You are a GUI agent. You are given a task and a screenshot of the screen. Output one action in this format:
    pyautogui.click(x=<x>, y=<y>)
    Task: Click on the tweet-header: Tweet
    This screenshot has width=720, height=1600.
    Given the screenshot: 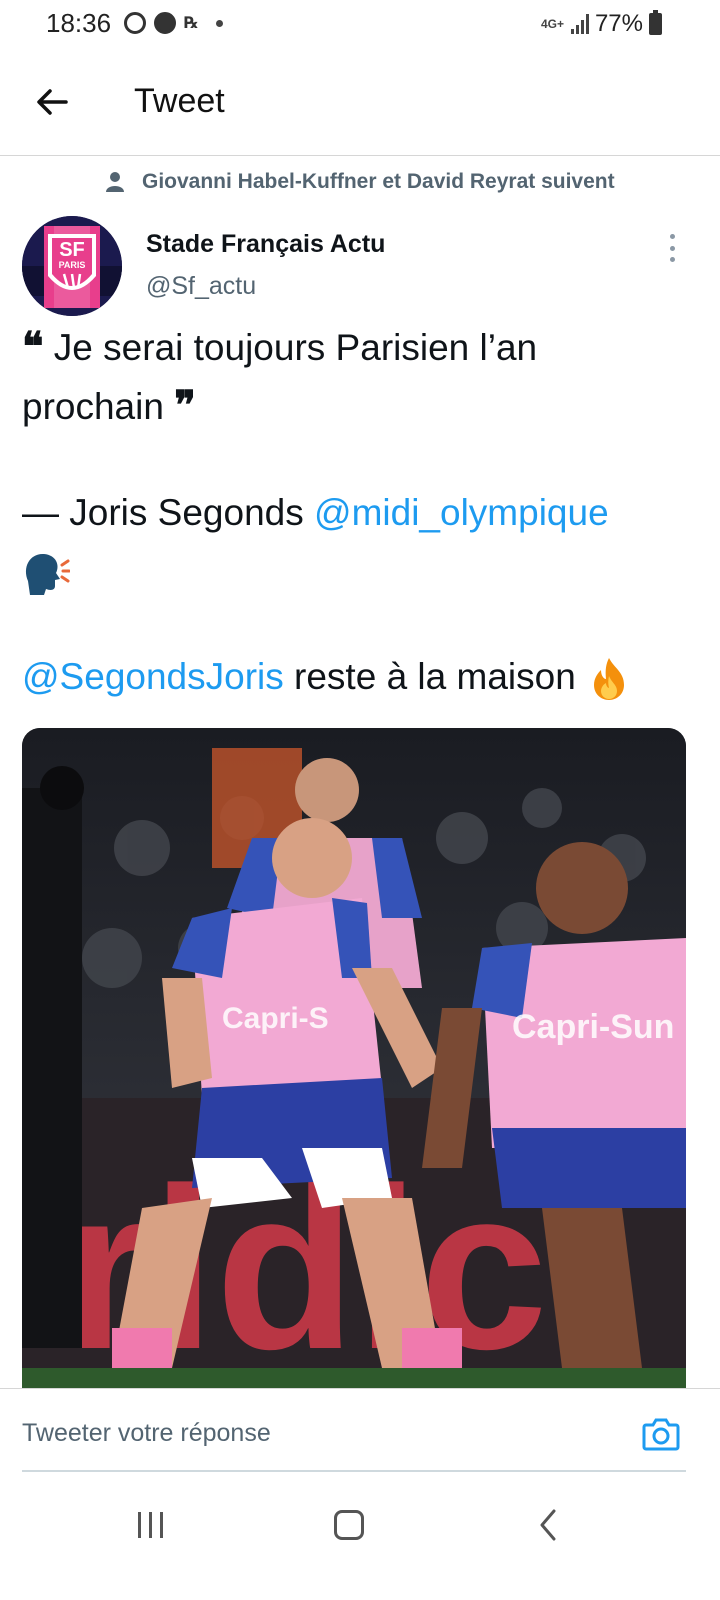 What is the action you would take?
    pyautogui.click(x=360, y=104)
    